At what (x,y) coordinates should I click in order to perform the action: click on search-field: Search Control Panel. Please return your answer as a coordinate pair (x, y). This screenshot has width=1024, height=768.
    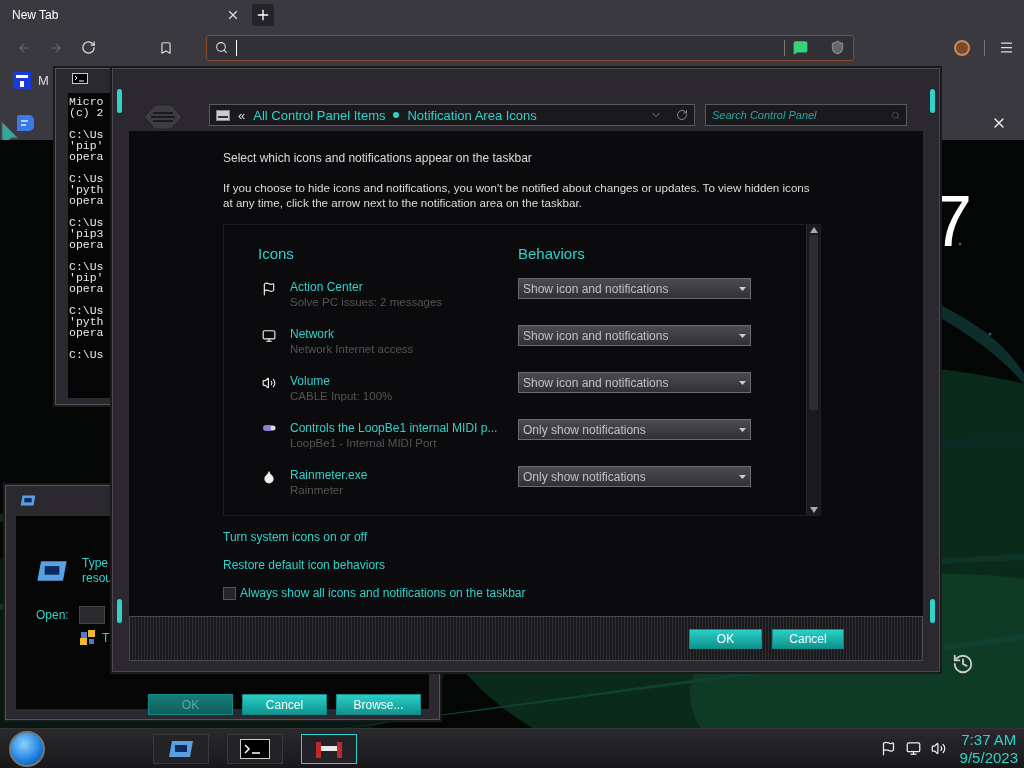
    Looking at the image, I should click on (800, 115).